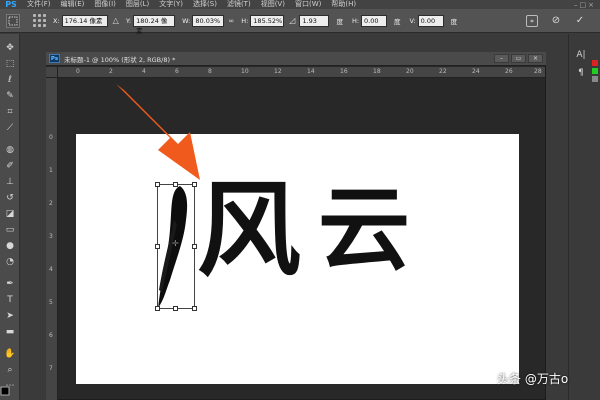 The width and height of the screenshot is (600, 400). I want to click on foreground-color-icon, so click(6, 392).